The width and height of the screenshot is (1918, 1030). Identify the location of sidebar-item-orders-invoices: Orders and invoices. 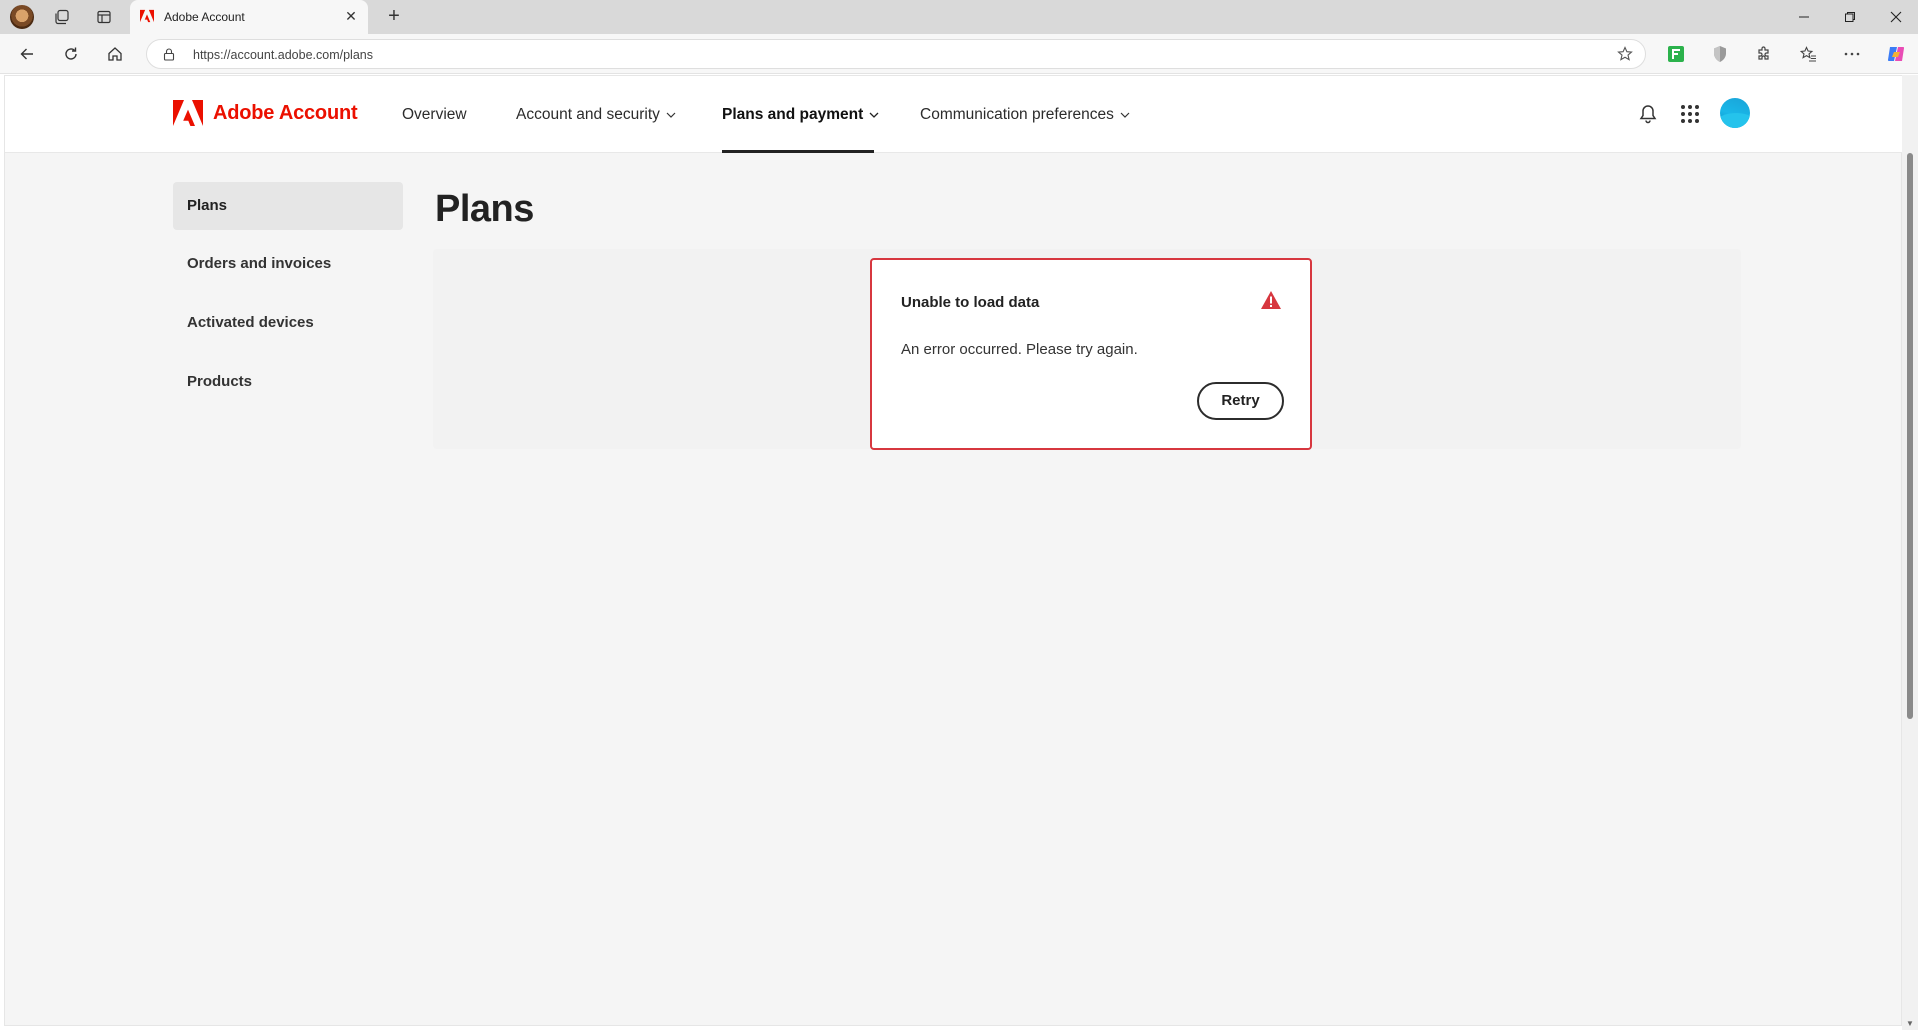
(288, 264).